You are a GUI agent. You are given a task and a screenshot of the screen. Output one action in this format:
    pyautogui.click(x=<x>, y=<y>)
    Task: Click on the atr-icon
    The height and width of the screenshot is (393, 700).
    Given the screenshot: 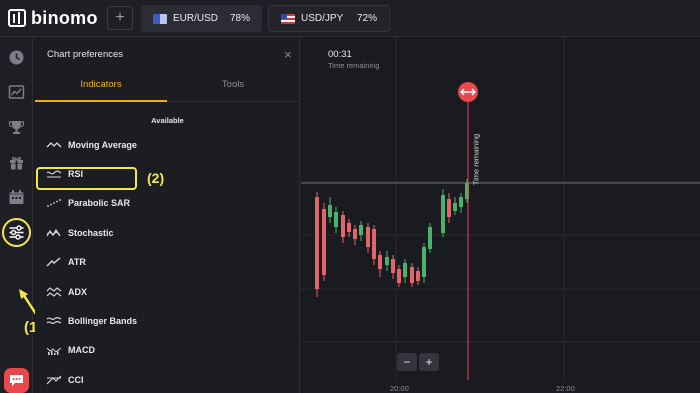 What is the action you would take?
    pyautogui.click(x=54, y=262)
    